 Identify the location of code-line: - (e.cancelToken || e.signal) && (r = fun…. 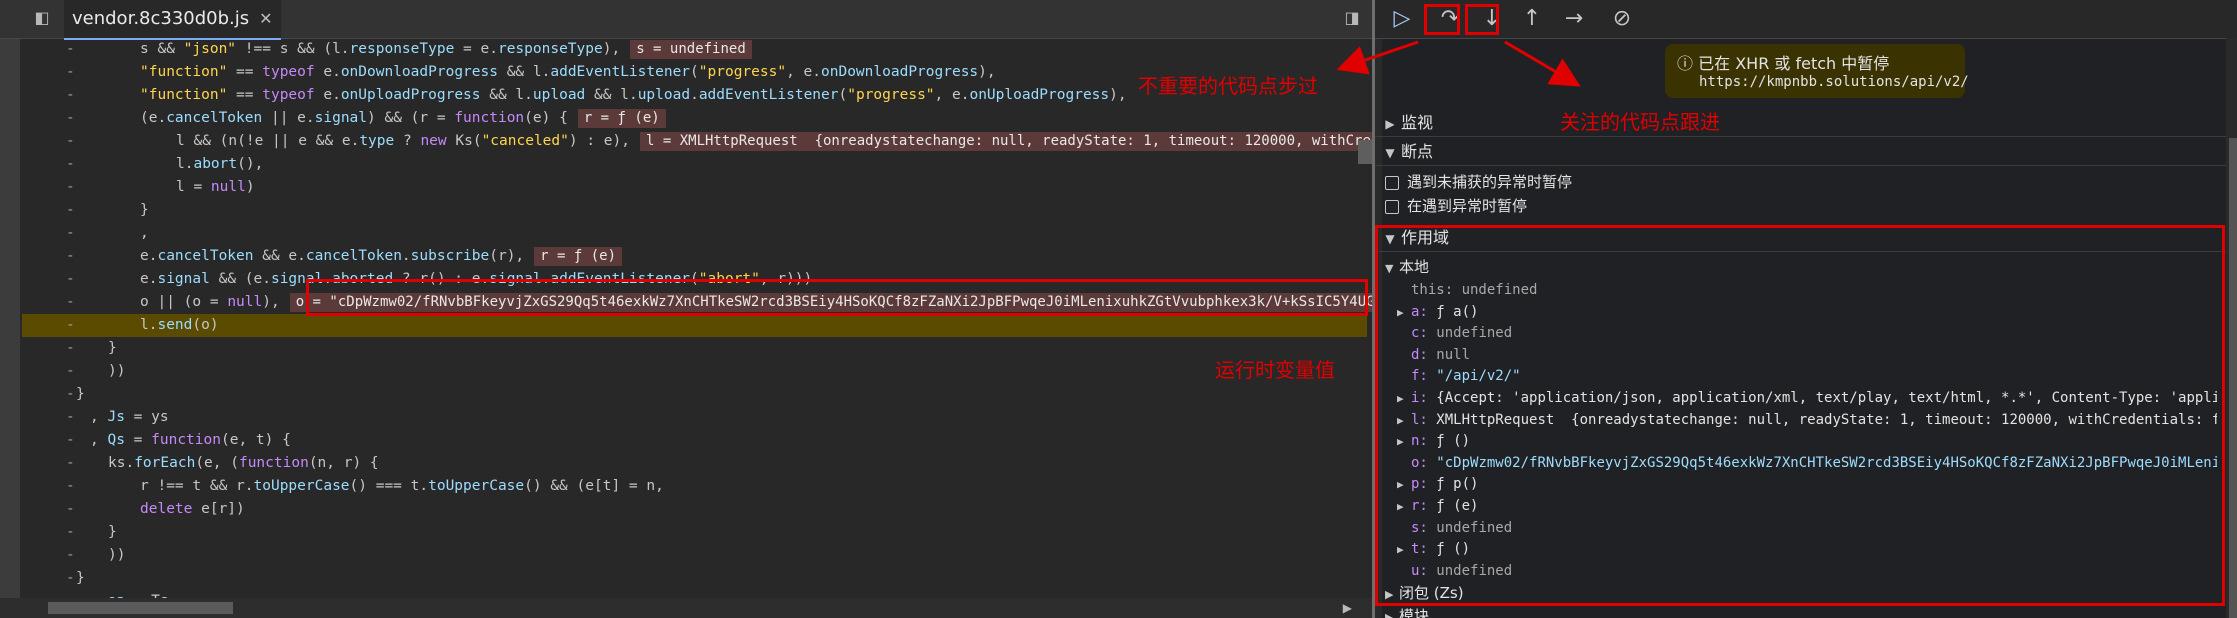
(694, 118).